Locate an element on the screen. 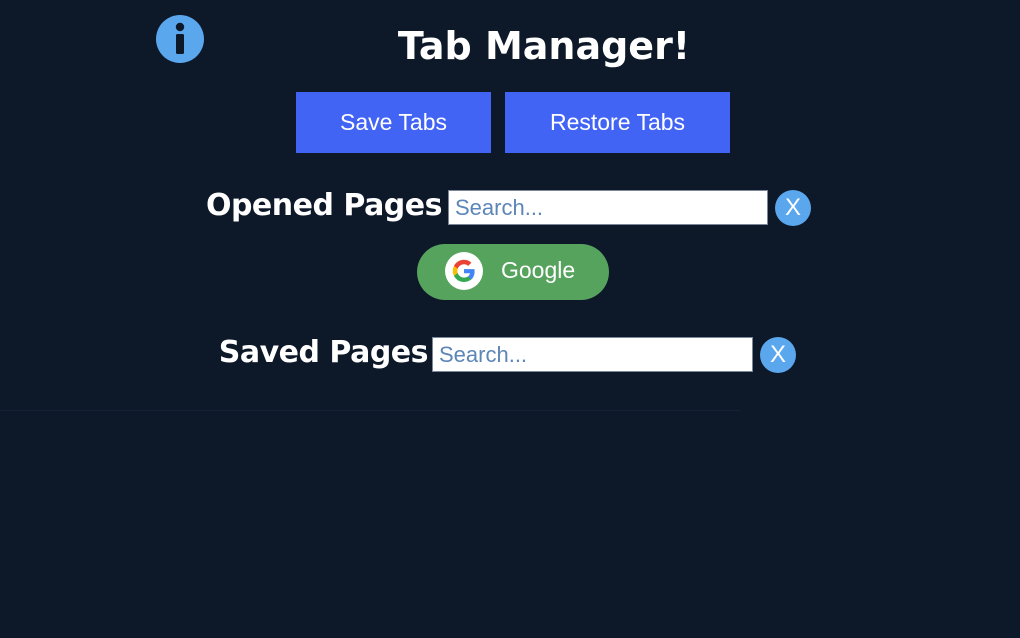 The image size is (1020, 638). restore-tabs-button: Restore Tabs is located at coordinates (617, 122).